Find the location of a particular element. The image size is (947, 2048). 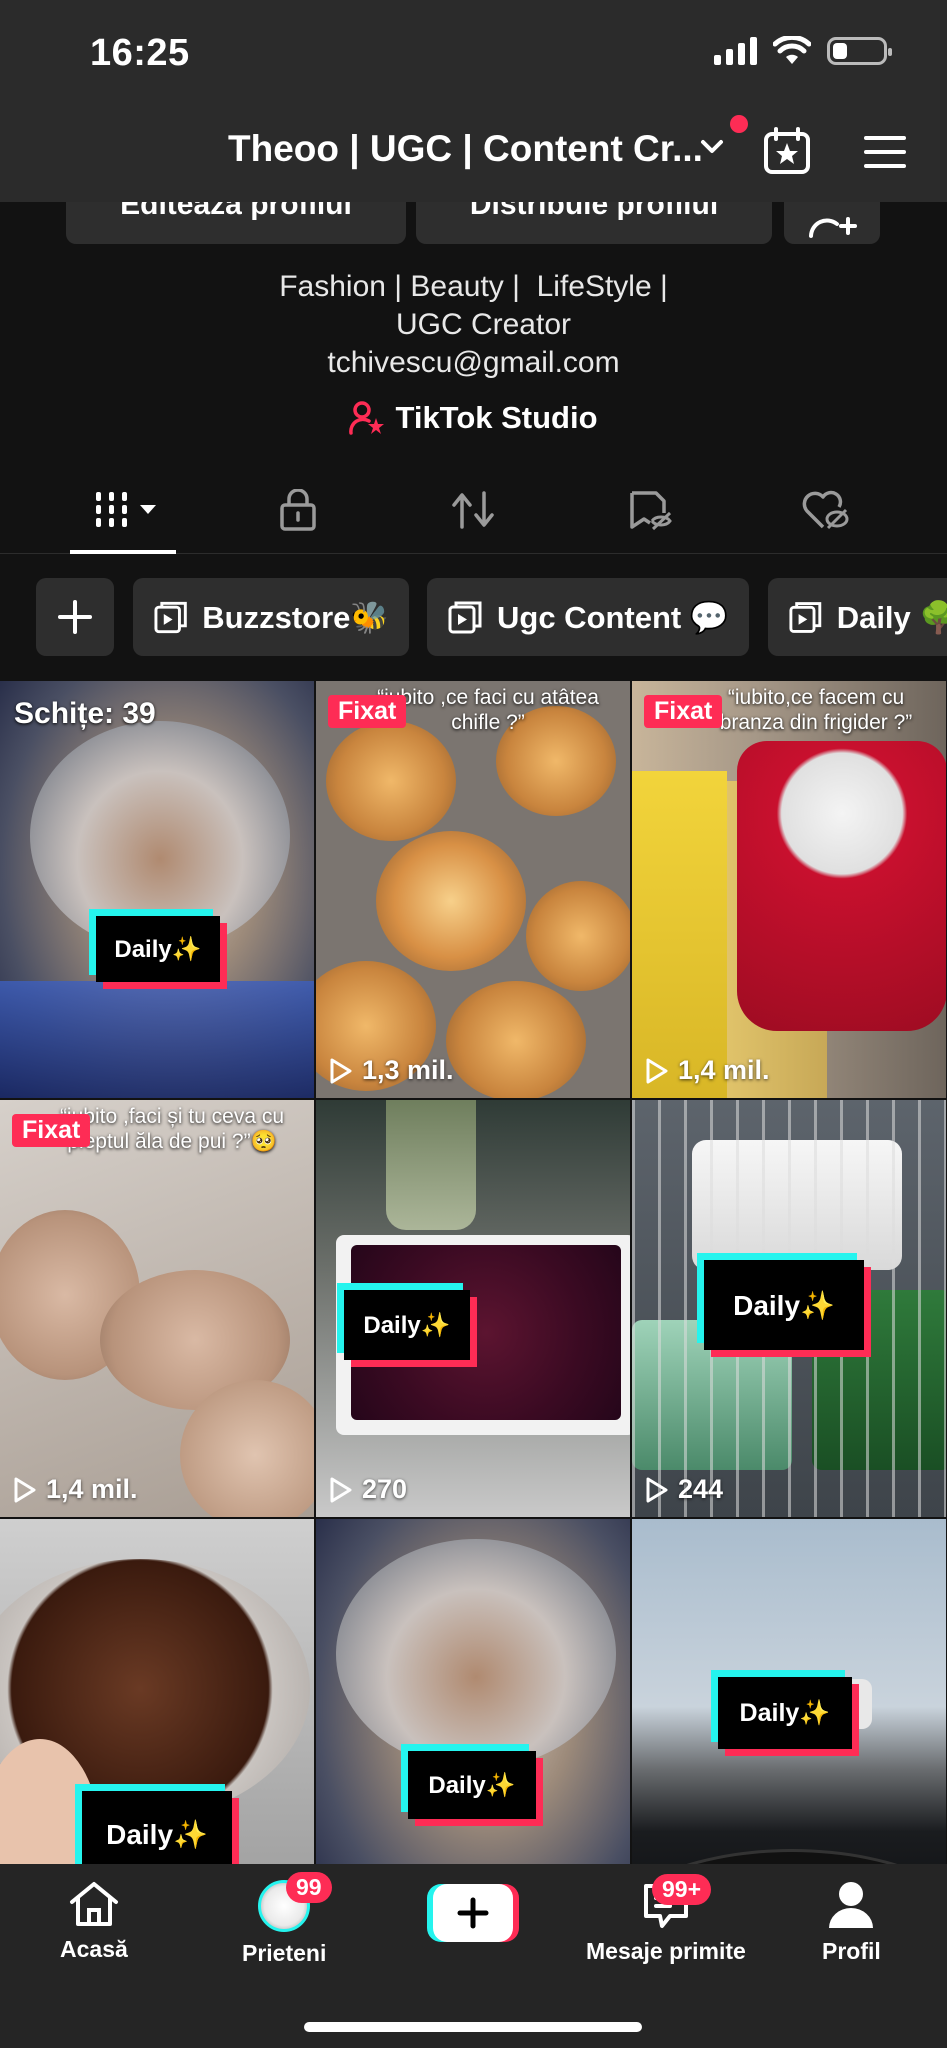

nav-friends: Prieteni 99 is located at coordinates (287, 1919).